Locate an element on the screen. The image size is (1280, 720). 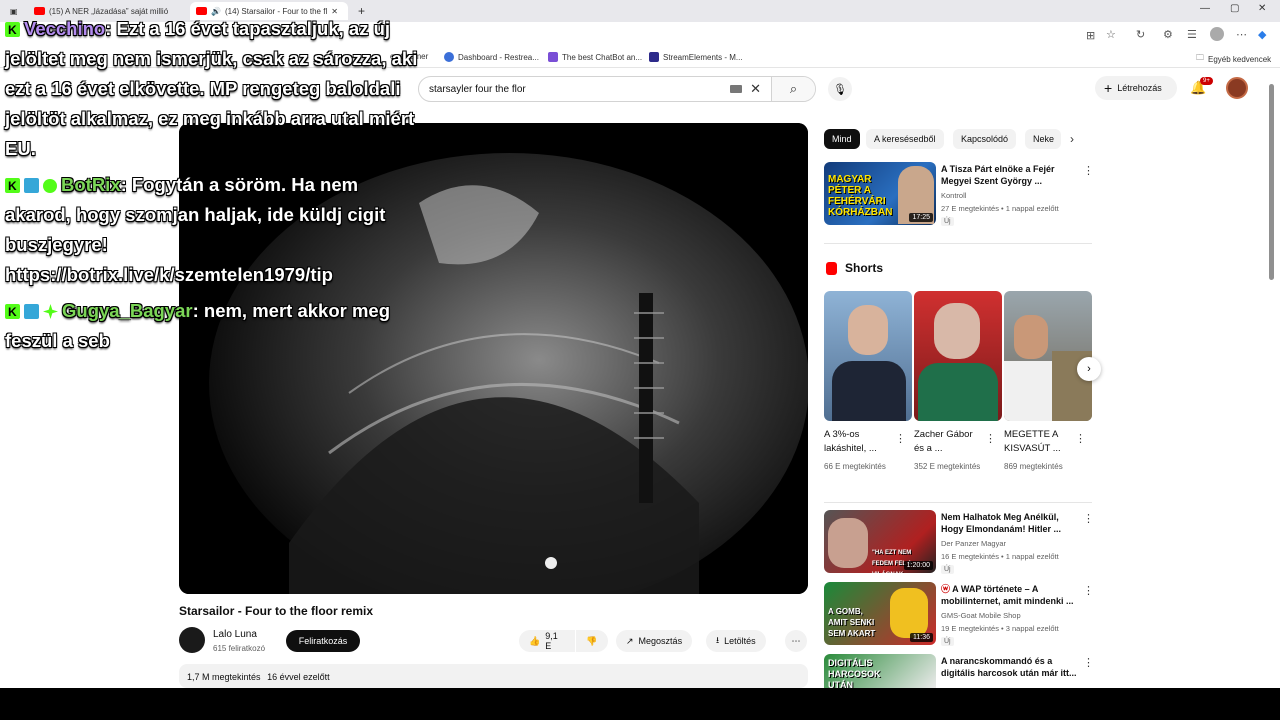
chip-related: Kapcsolódó is located at coordinates (985, 139).